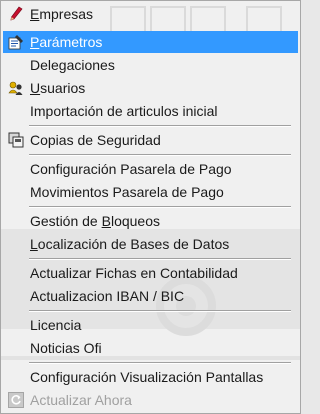  What do you see at coordinates (150, 348) in the screenshot?
I see `menu-item-noticias: Noticias Ofi` at bounding box center [150, 348].